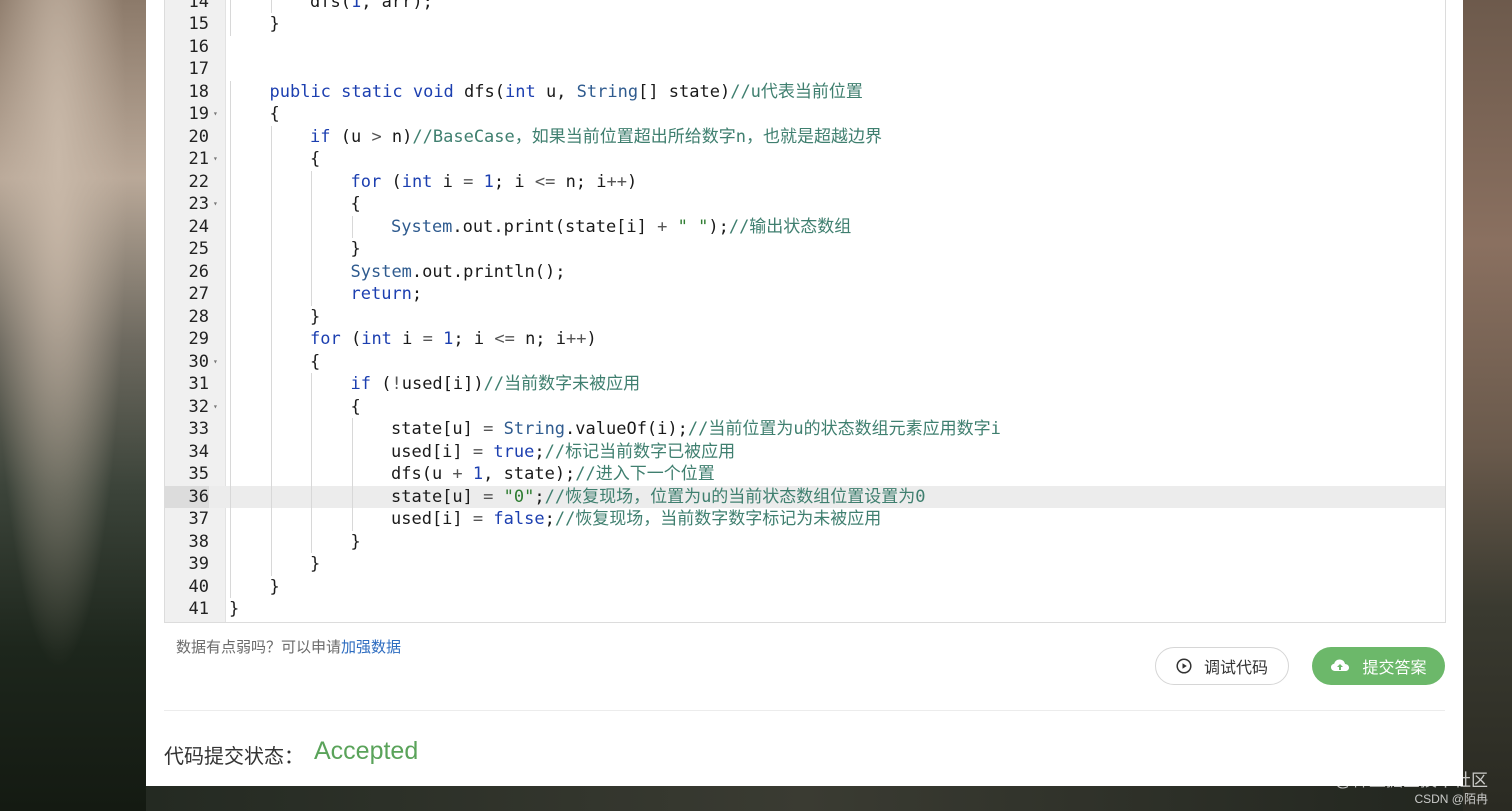  Describe the element at coordinates (495, 384) in the screenshot. I see `code-text: if (!used[i])//当前数字未被应用` at that location.